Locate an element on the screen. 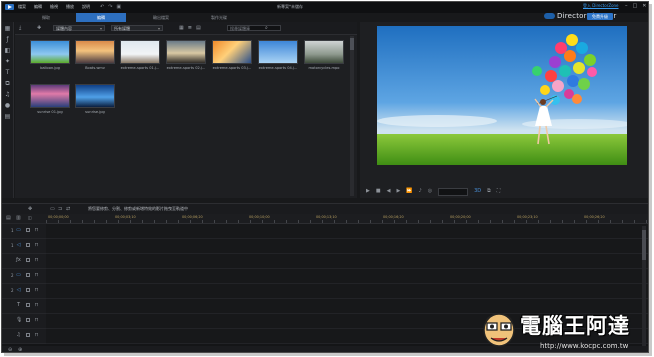  media-room-icon: ▦ is located at coordinates (7, 28).